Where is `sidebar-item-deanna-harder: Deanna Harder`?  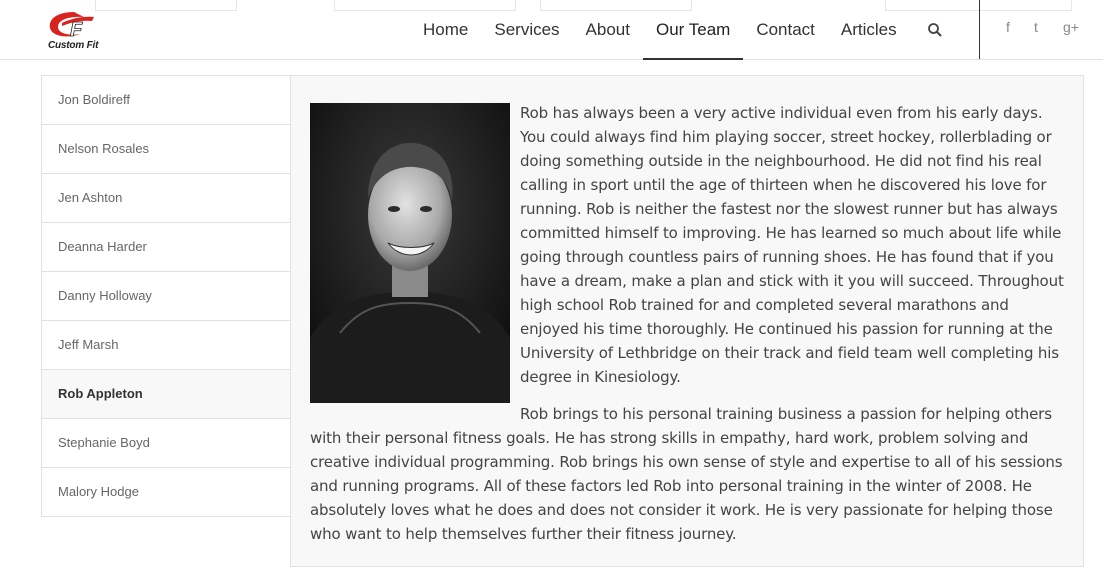
sidebar-item-deanna-harder: Deanna Harder is located at coordinates (166, 247).